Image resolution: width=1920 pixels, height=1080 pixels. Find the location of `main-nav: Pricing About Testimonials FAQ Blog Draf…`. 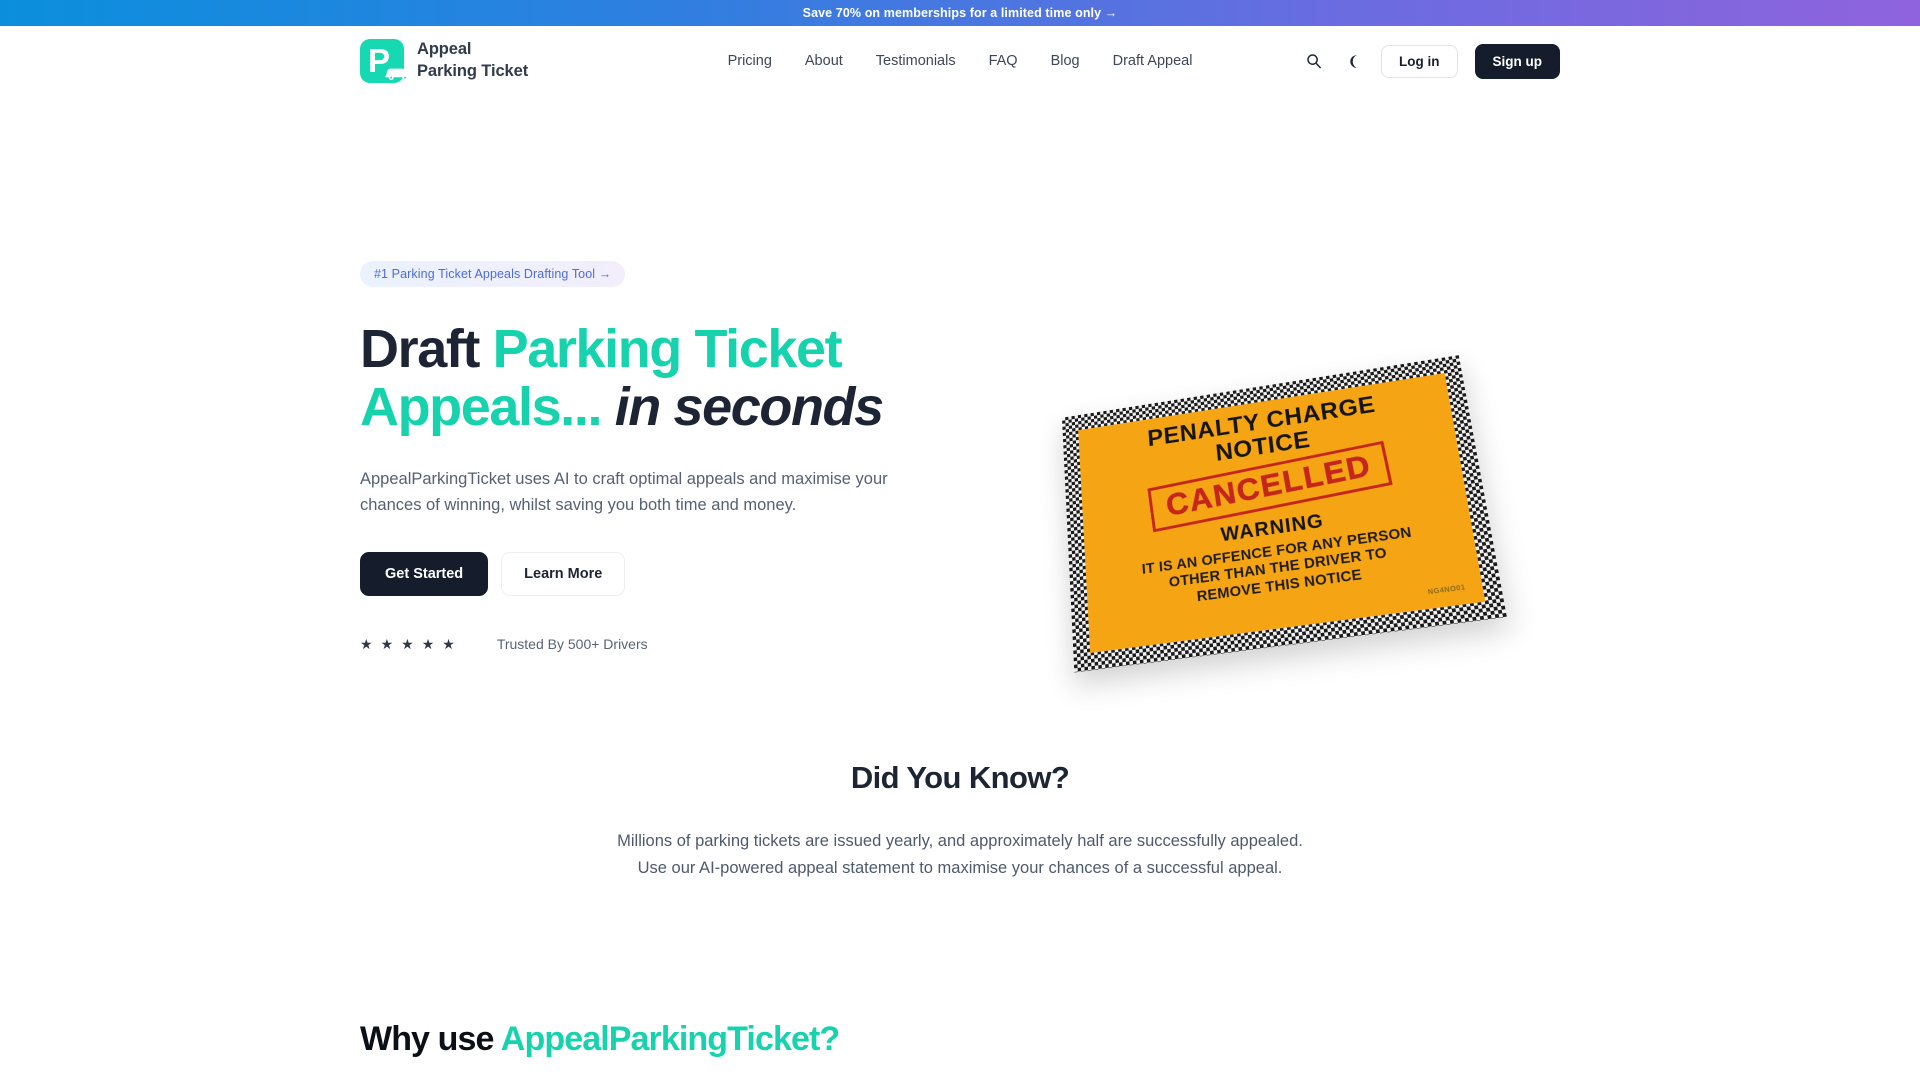

main-nav: Pricing About Testimonials FAQ Blog Draf… is located at coordinates (960, 61).